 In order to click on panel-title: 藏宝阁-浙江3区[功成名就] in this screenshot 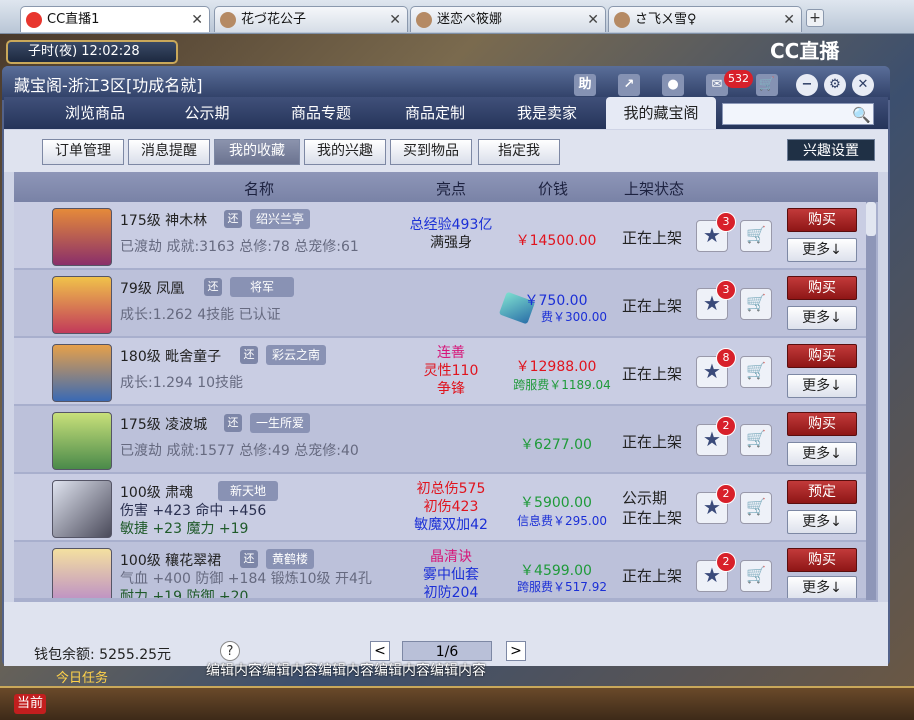, I will do `click(108, 85)`.